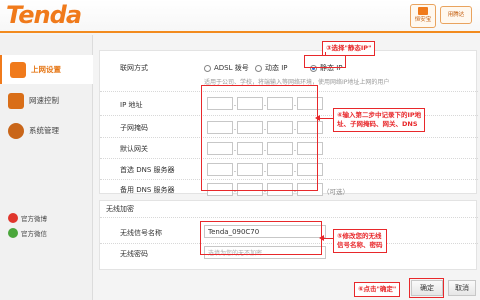 Image resolution: width=480 pixels, height=300 pixels. What do you see at coordinates (379, 120) in the screenshot?
I see `step4-callout: ④输入第二步中记录下的IP地 址、子网掩码、网关、DNS` at bounding box center [379, 120].